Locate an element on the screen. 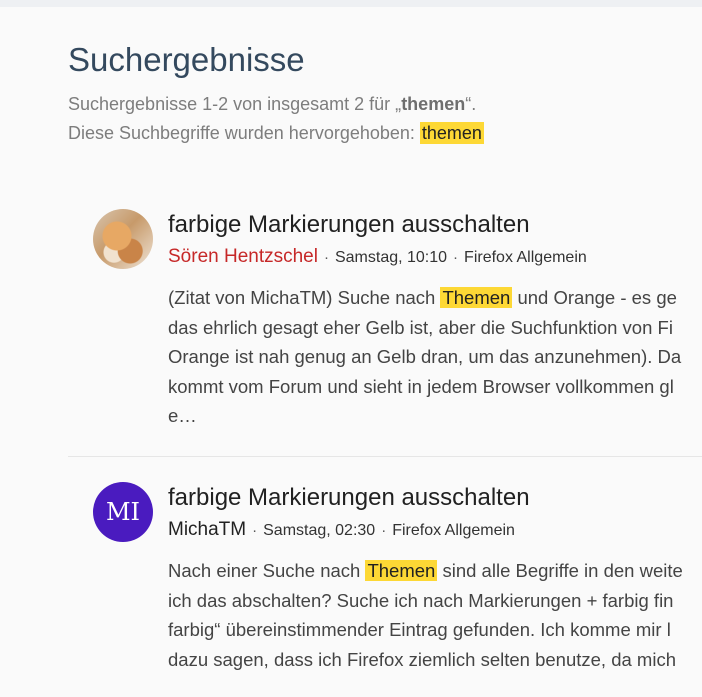  highlight-label: Diese Suchbegriffe wurden hervorgehoben: is located at coordinates (244, 133).